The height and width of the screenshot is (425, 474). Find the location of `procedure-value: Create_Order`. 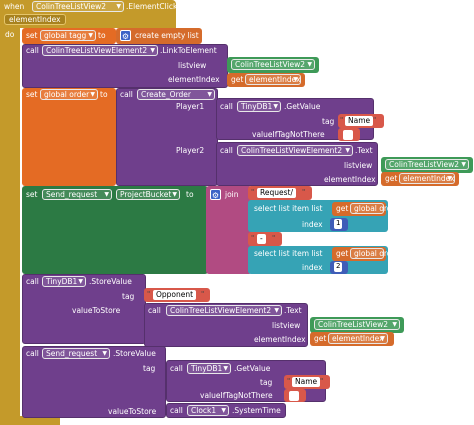

procedure-value: Create_Order is located at coordinates (166, 94).